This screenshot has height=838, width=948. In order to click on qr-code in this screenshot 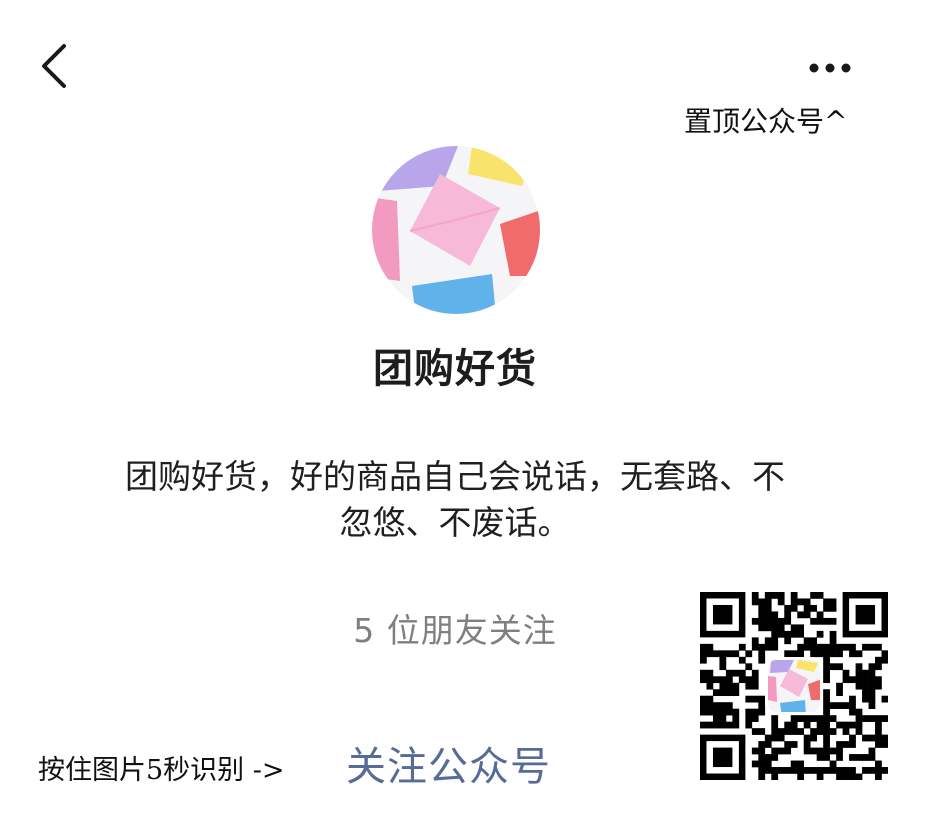, I will do `click(794, 686)`.